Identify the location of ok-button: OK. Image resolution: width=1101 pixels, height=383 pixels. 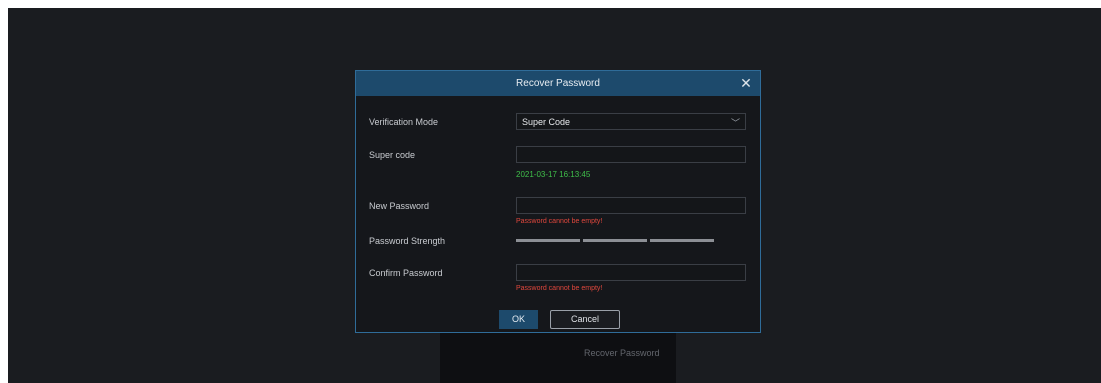
(518, 319).